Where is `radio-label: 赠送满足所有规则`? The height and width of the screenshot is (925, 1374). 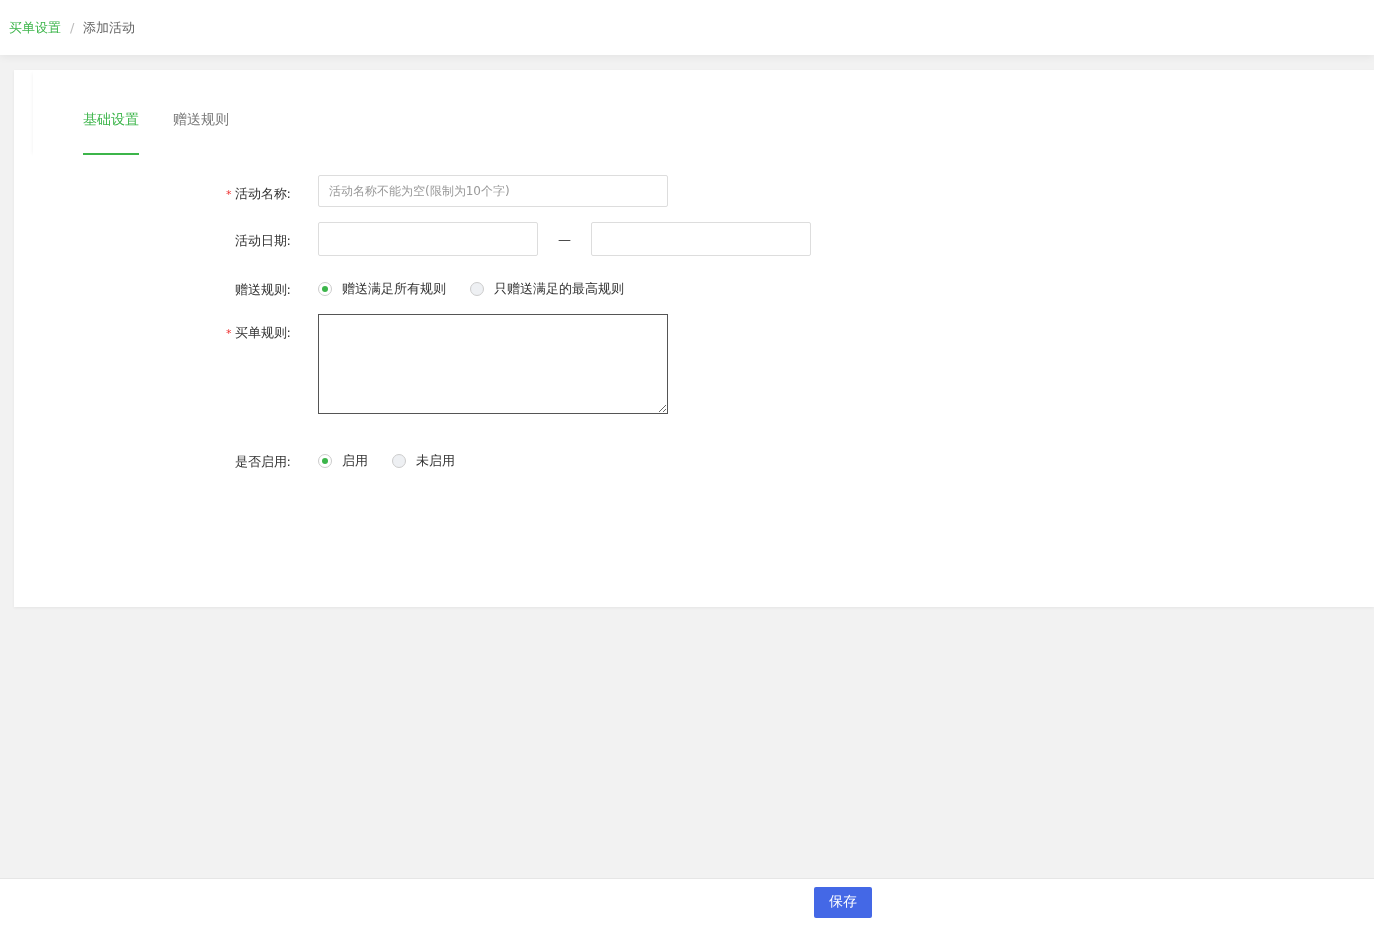
radio-label: 赠送满足所有规则 is located at coordinates (394, 289).